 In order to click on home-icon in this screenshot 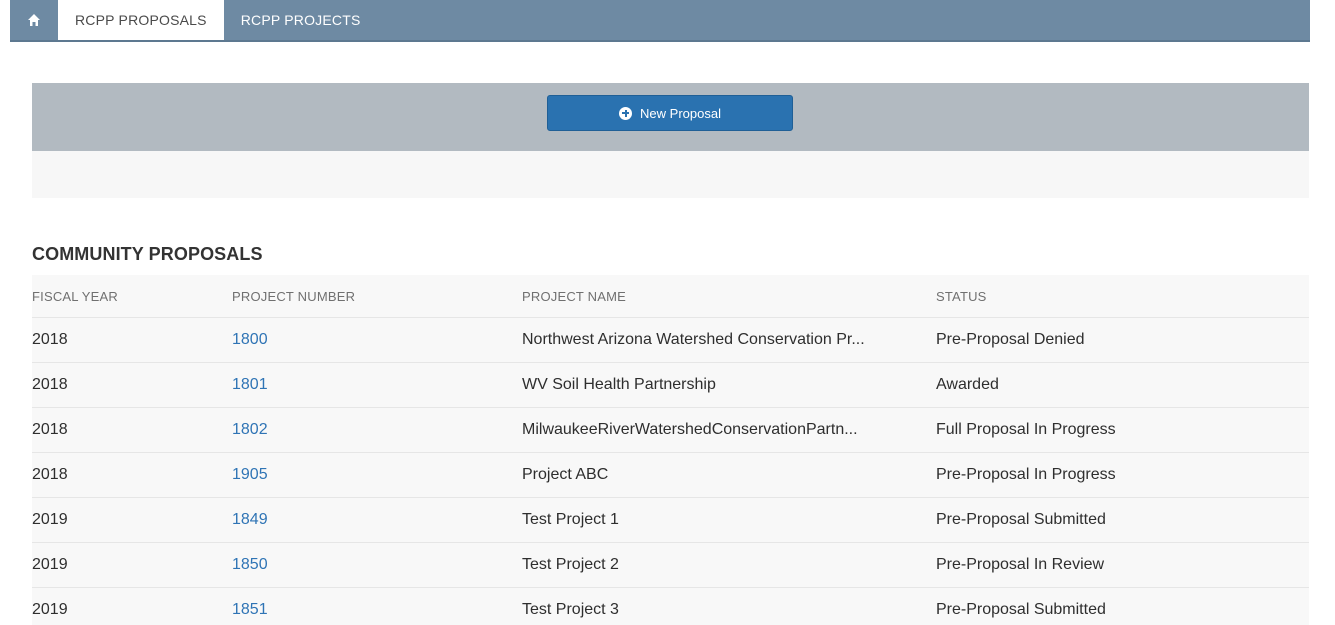, I will do `click(34, 20)`.